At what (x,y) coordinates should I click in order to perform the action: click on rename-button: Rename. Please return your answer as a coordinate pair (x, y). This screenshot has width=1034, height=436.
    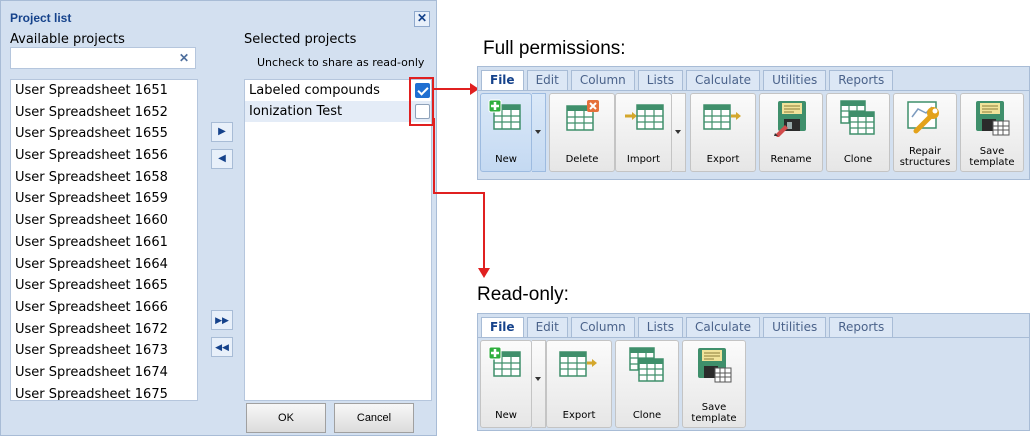
    Looking at the image, I should click on (791, 132).